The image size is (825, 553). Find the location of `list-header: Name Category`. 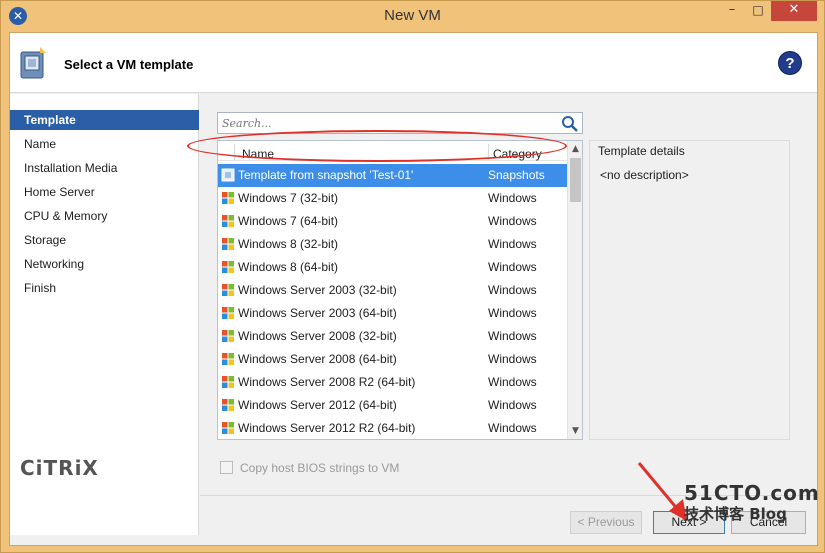

list-header: Name Category is located at coordinates (392, 151).